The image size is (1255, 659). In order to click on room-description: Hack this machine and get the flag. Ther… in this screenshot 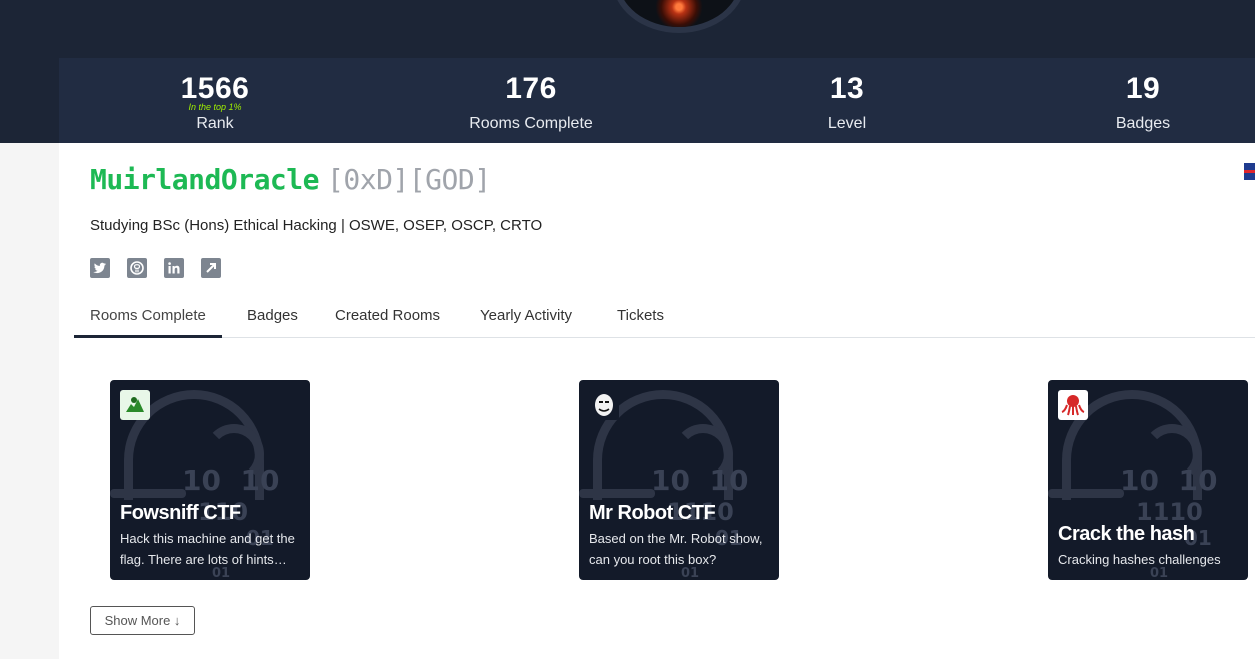, I will do `click(207, 549)`.